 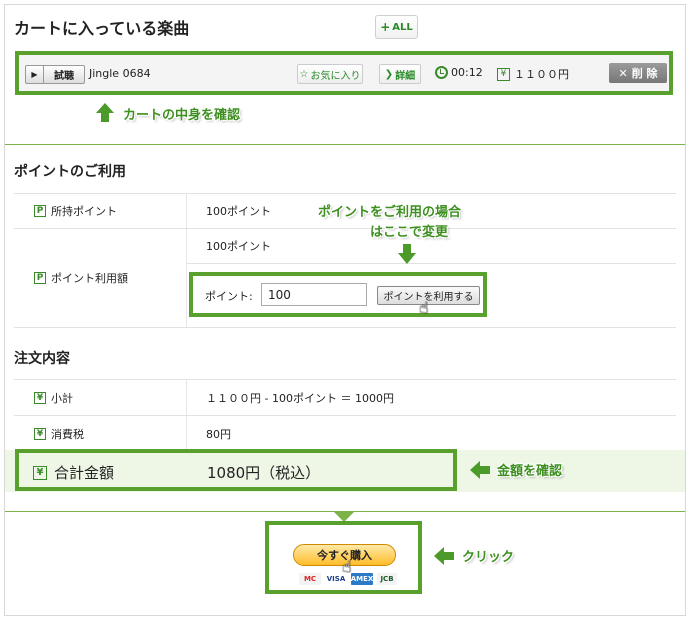 I want to click on trial-play-button: ▶ 試聴, so click(x=55, y=74).